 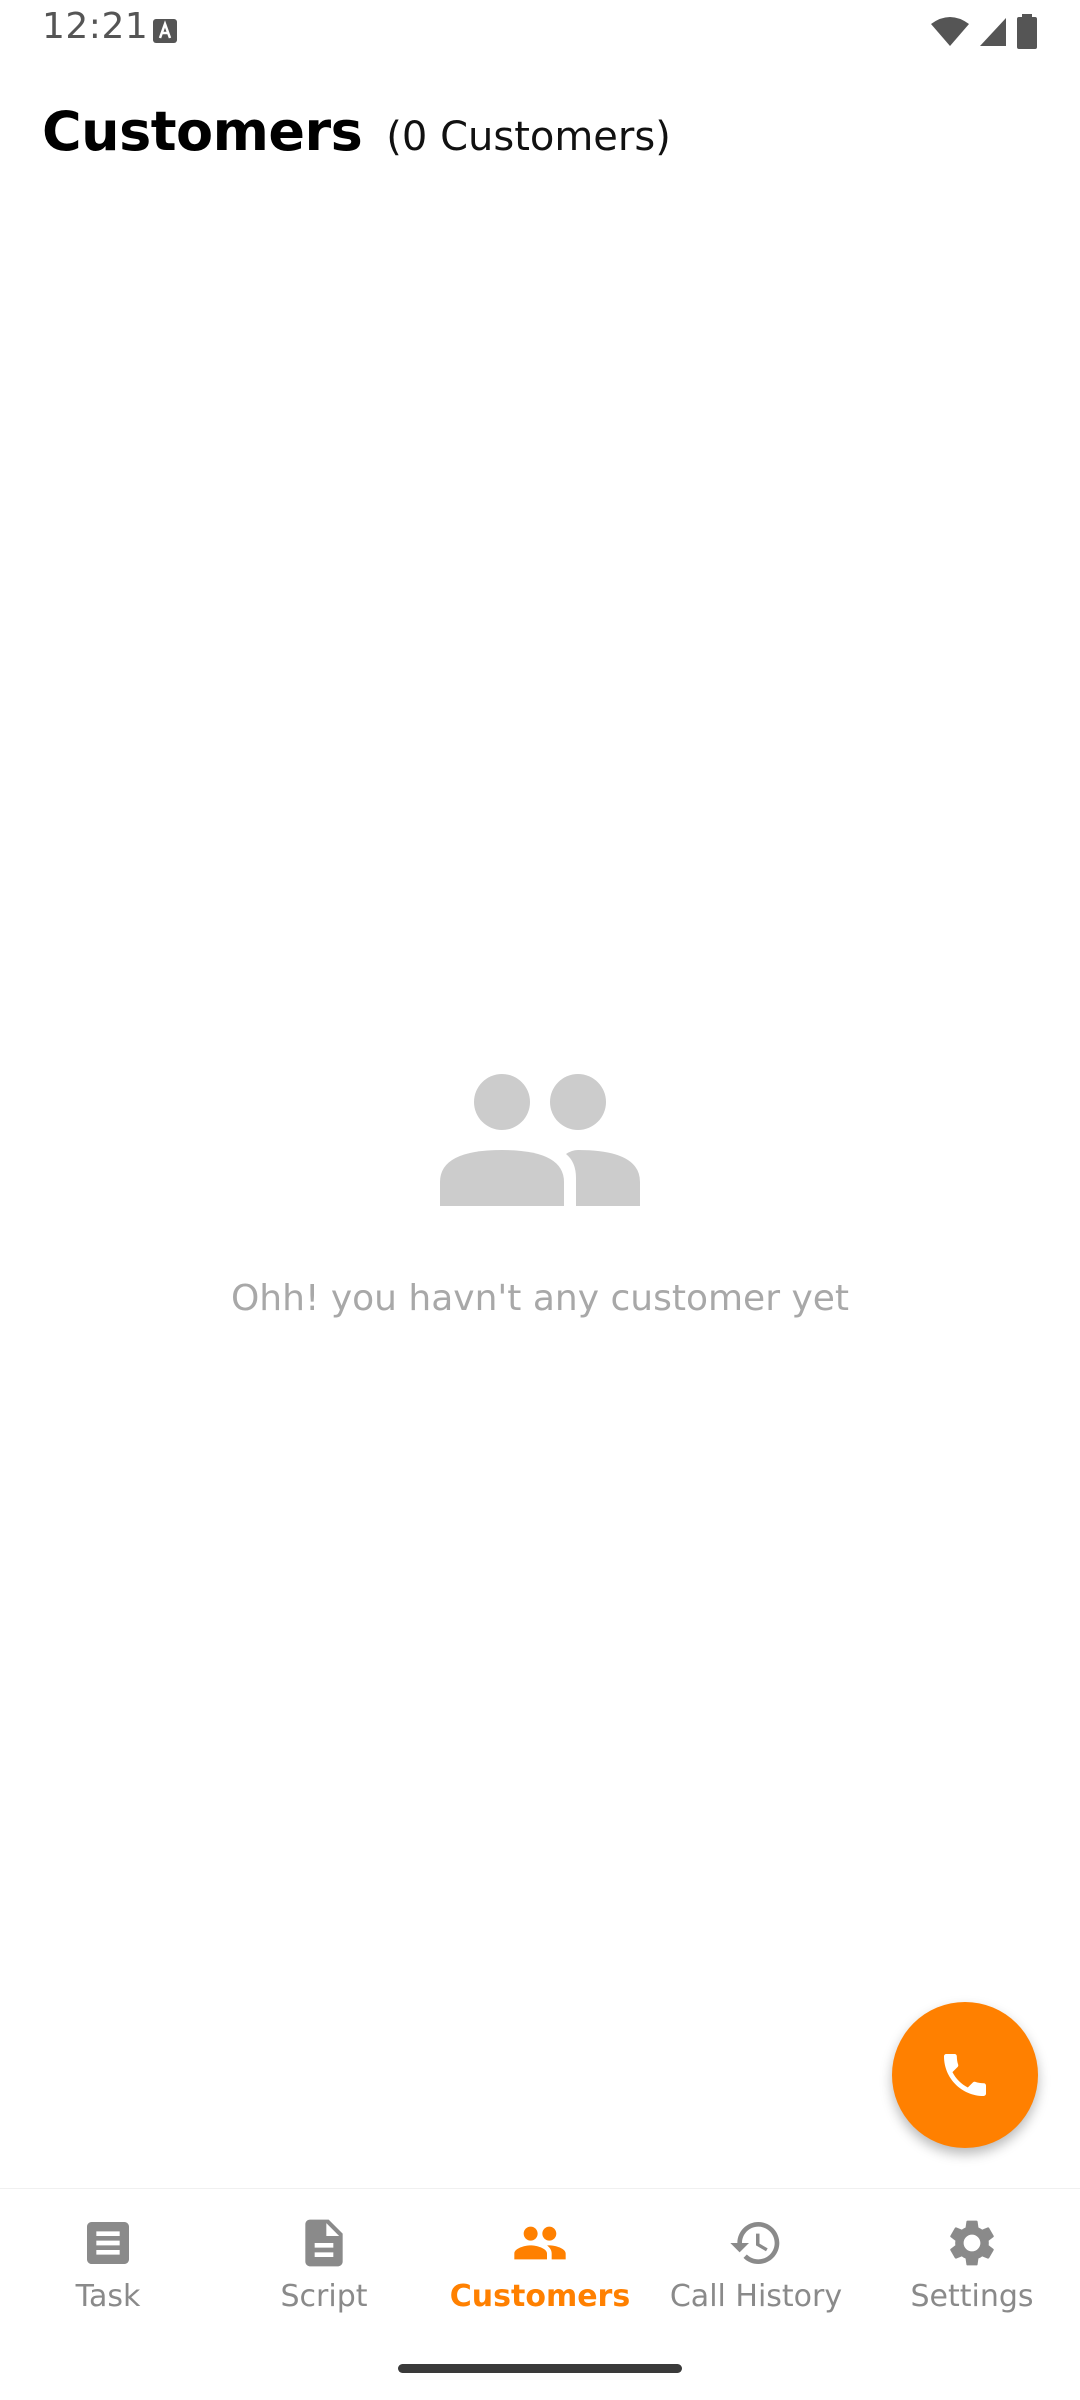 What do you see at coordinates (993, 32) in the screenshot?
I see `cellular-signal-icon` at bounding box center [993, 32].